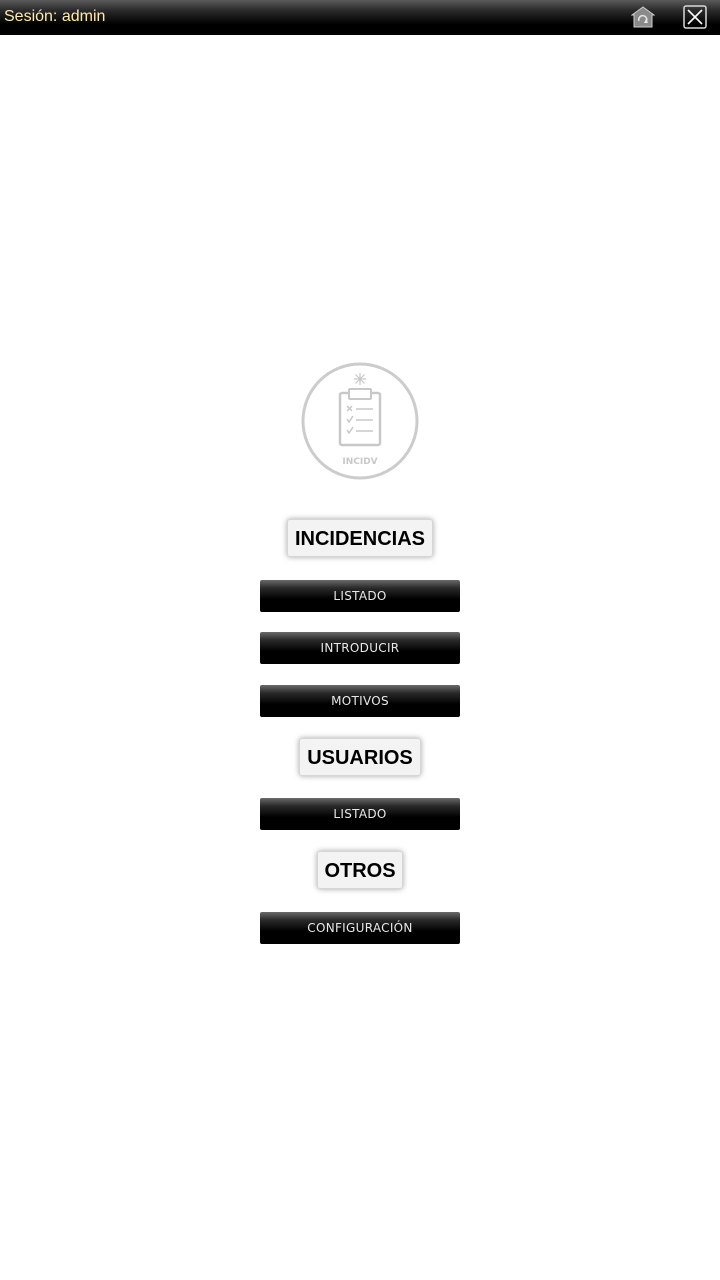 The height and width of the screenshot is (1280, 720). Describe the element at coordinates (359, 462) in the screenshot. I see `logo-text: INCIDV` at that location.